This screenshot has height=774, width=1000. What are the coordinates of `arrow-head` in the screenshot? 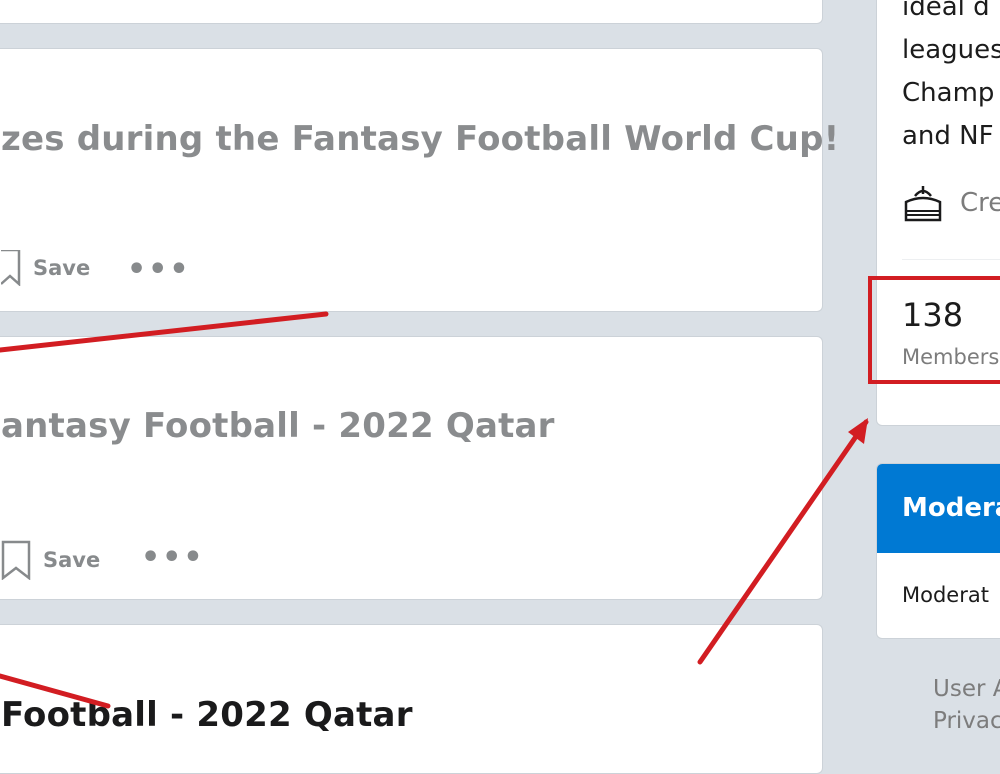 It's located at (858, 431).